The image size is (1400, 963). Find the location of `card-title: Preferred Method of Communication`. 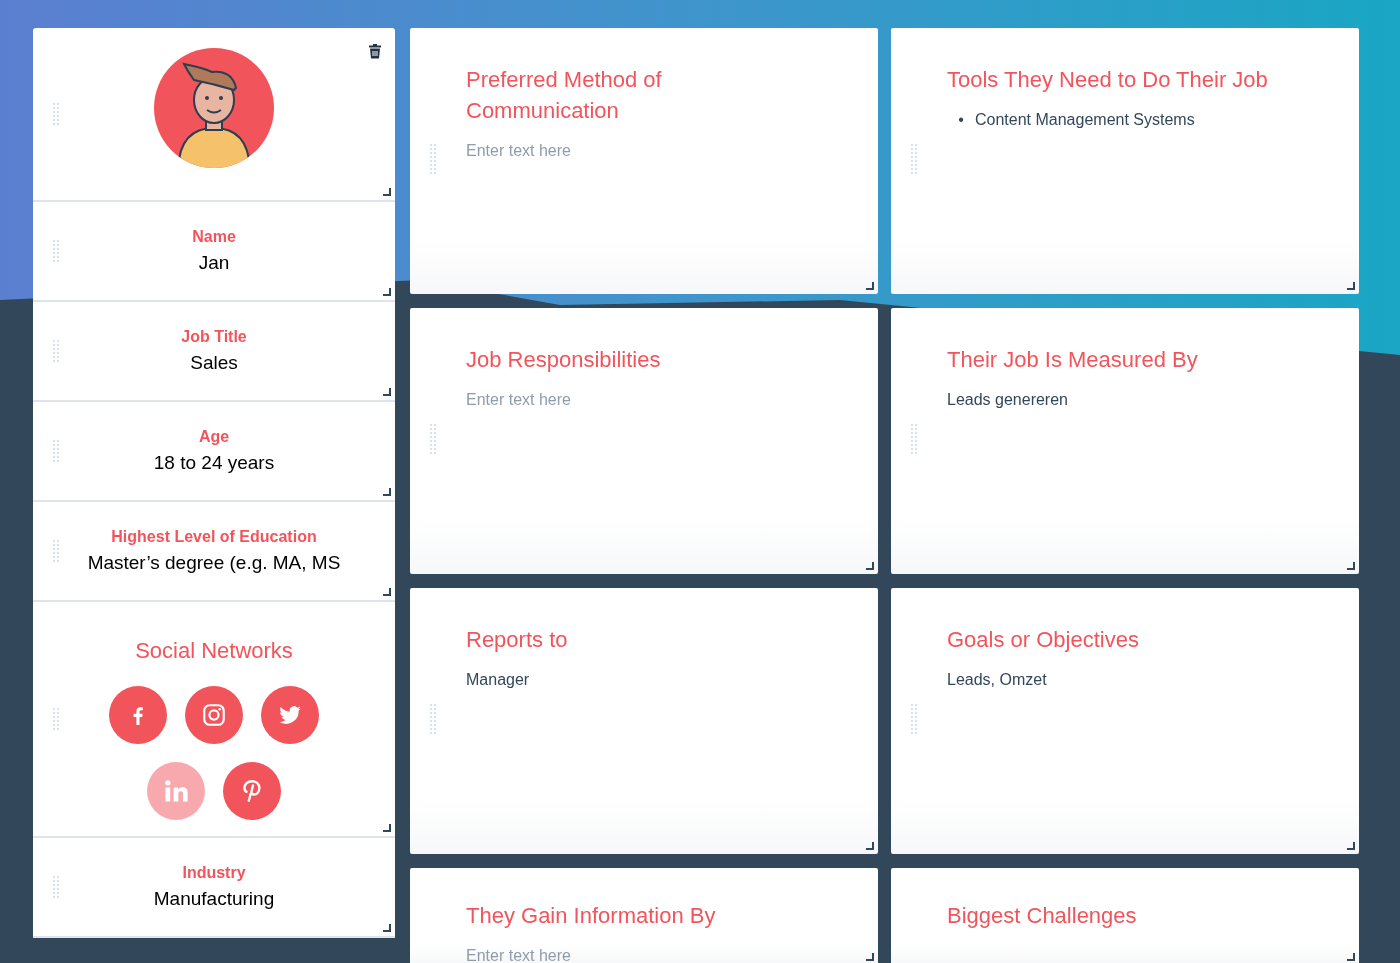

card-title: Preferred Method of Communication is located at coordinates (564, 95).